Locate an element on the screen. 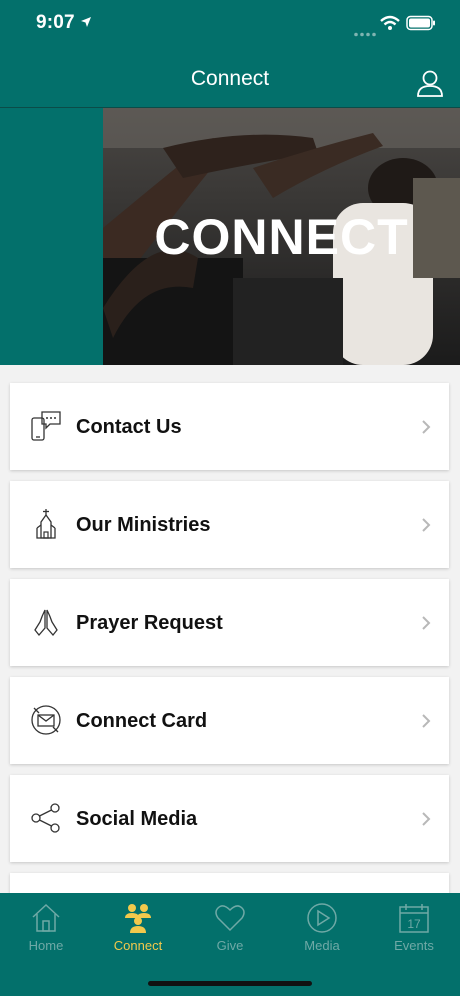  list-item-label: Our Ministries is located at coordinates (143, 525).